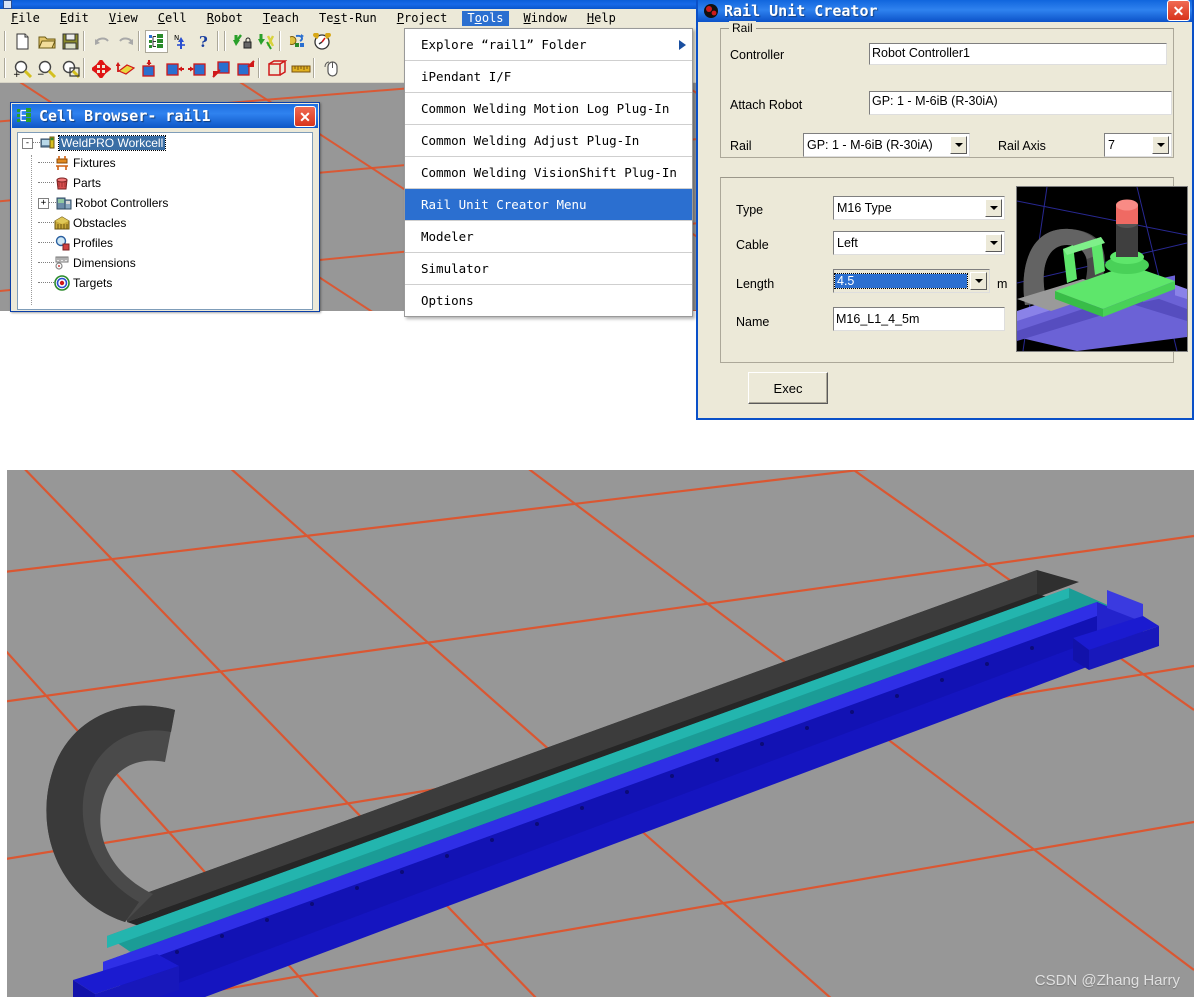  I want to click on menu-project: Project, so click(422, 18).